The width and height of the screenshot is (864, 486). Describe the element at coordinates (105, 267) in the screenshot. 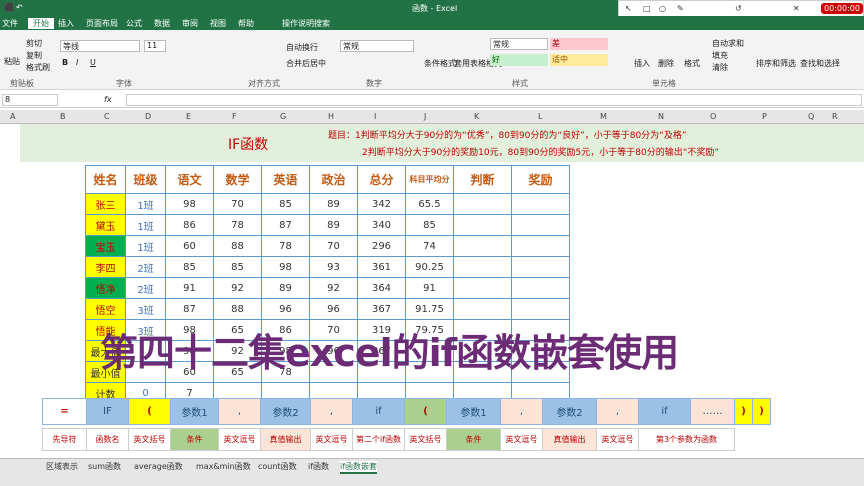

I see `table-cell: 李四` at that location.